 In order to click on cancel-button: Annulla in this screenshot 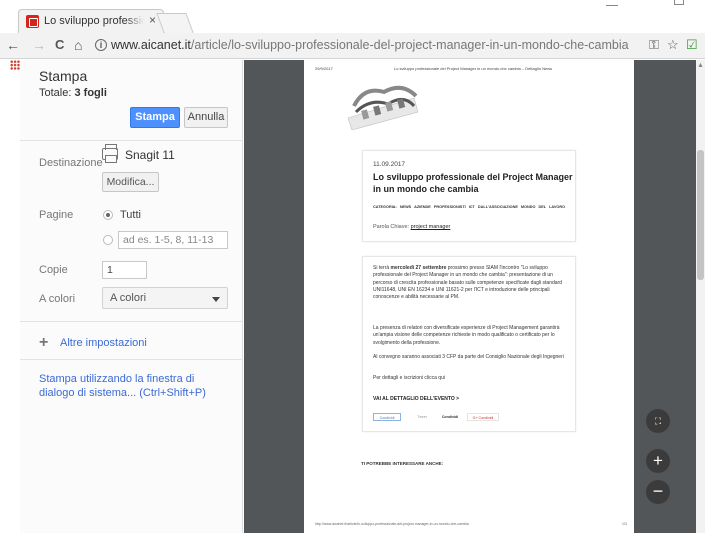, I will do `click(206, 117)`.